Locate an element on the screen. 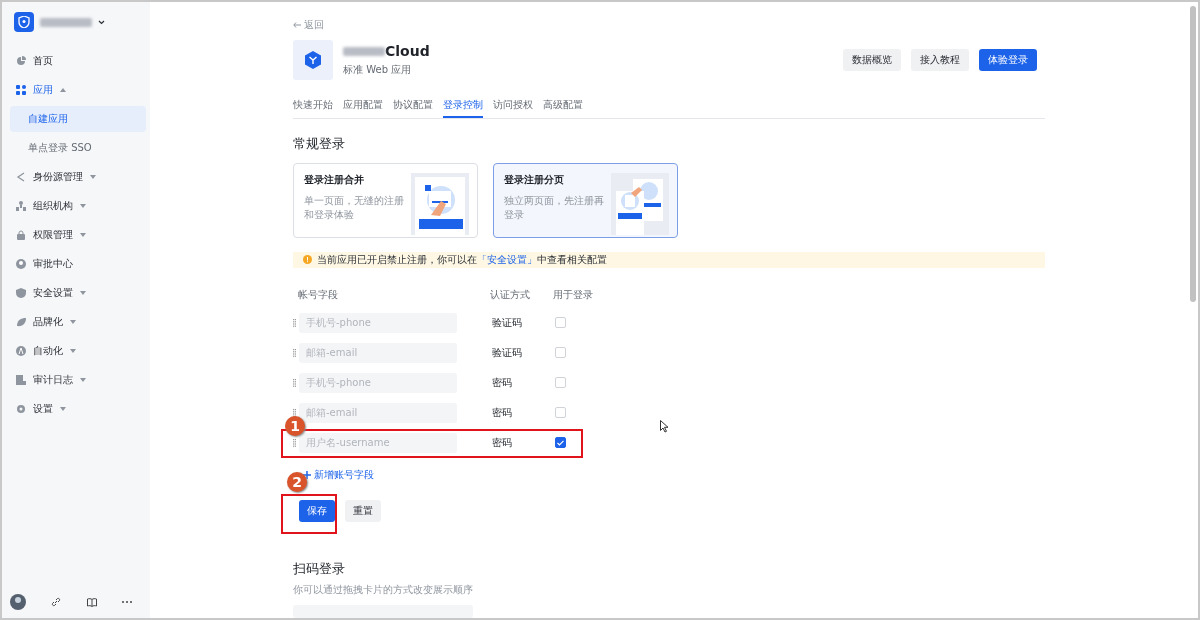 The width and height of the screenshot is (1200, 620). tab: 快速开始 is located at coordinates (313, 108).